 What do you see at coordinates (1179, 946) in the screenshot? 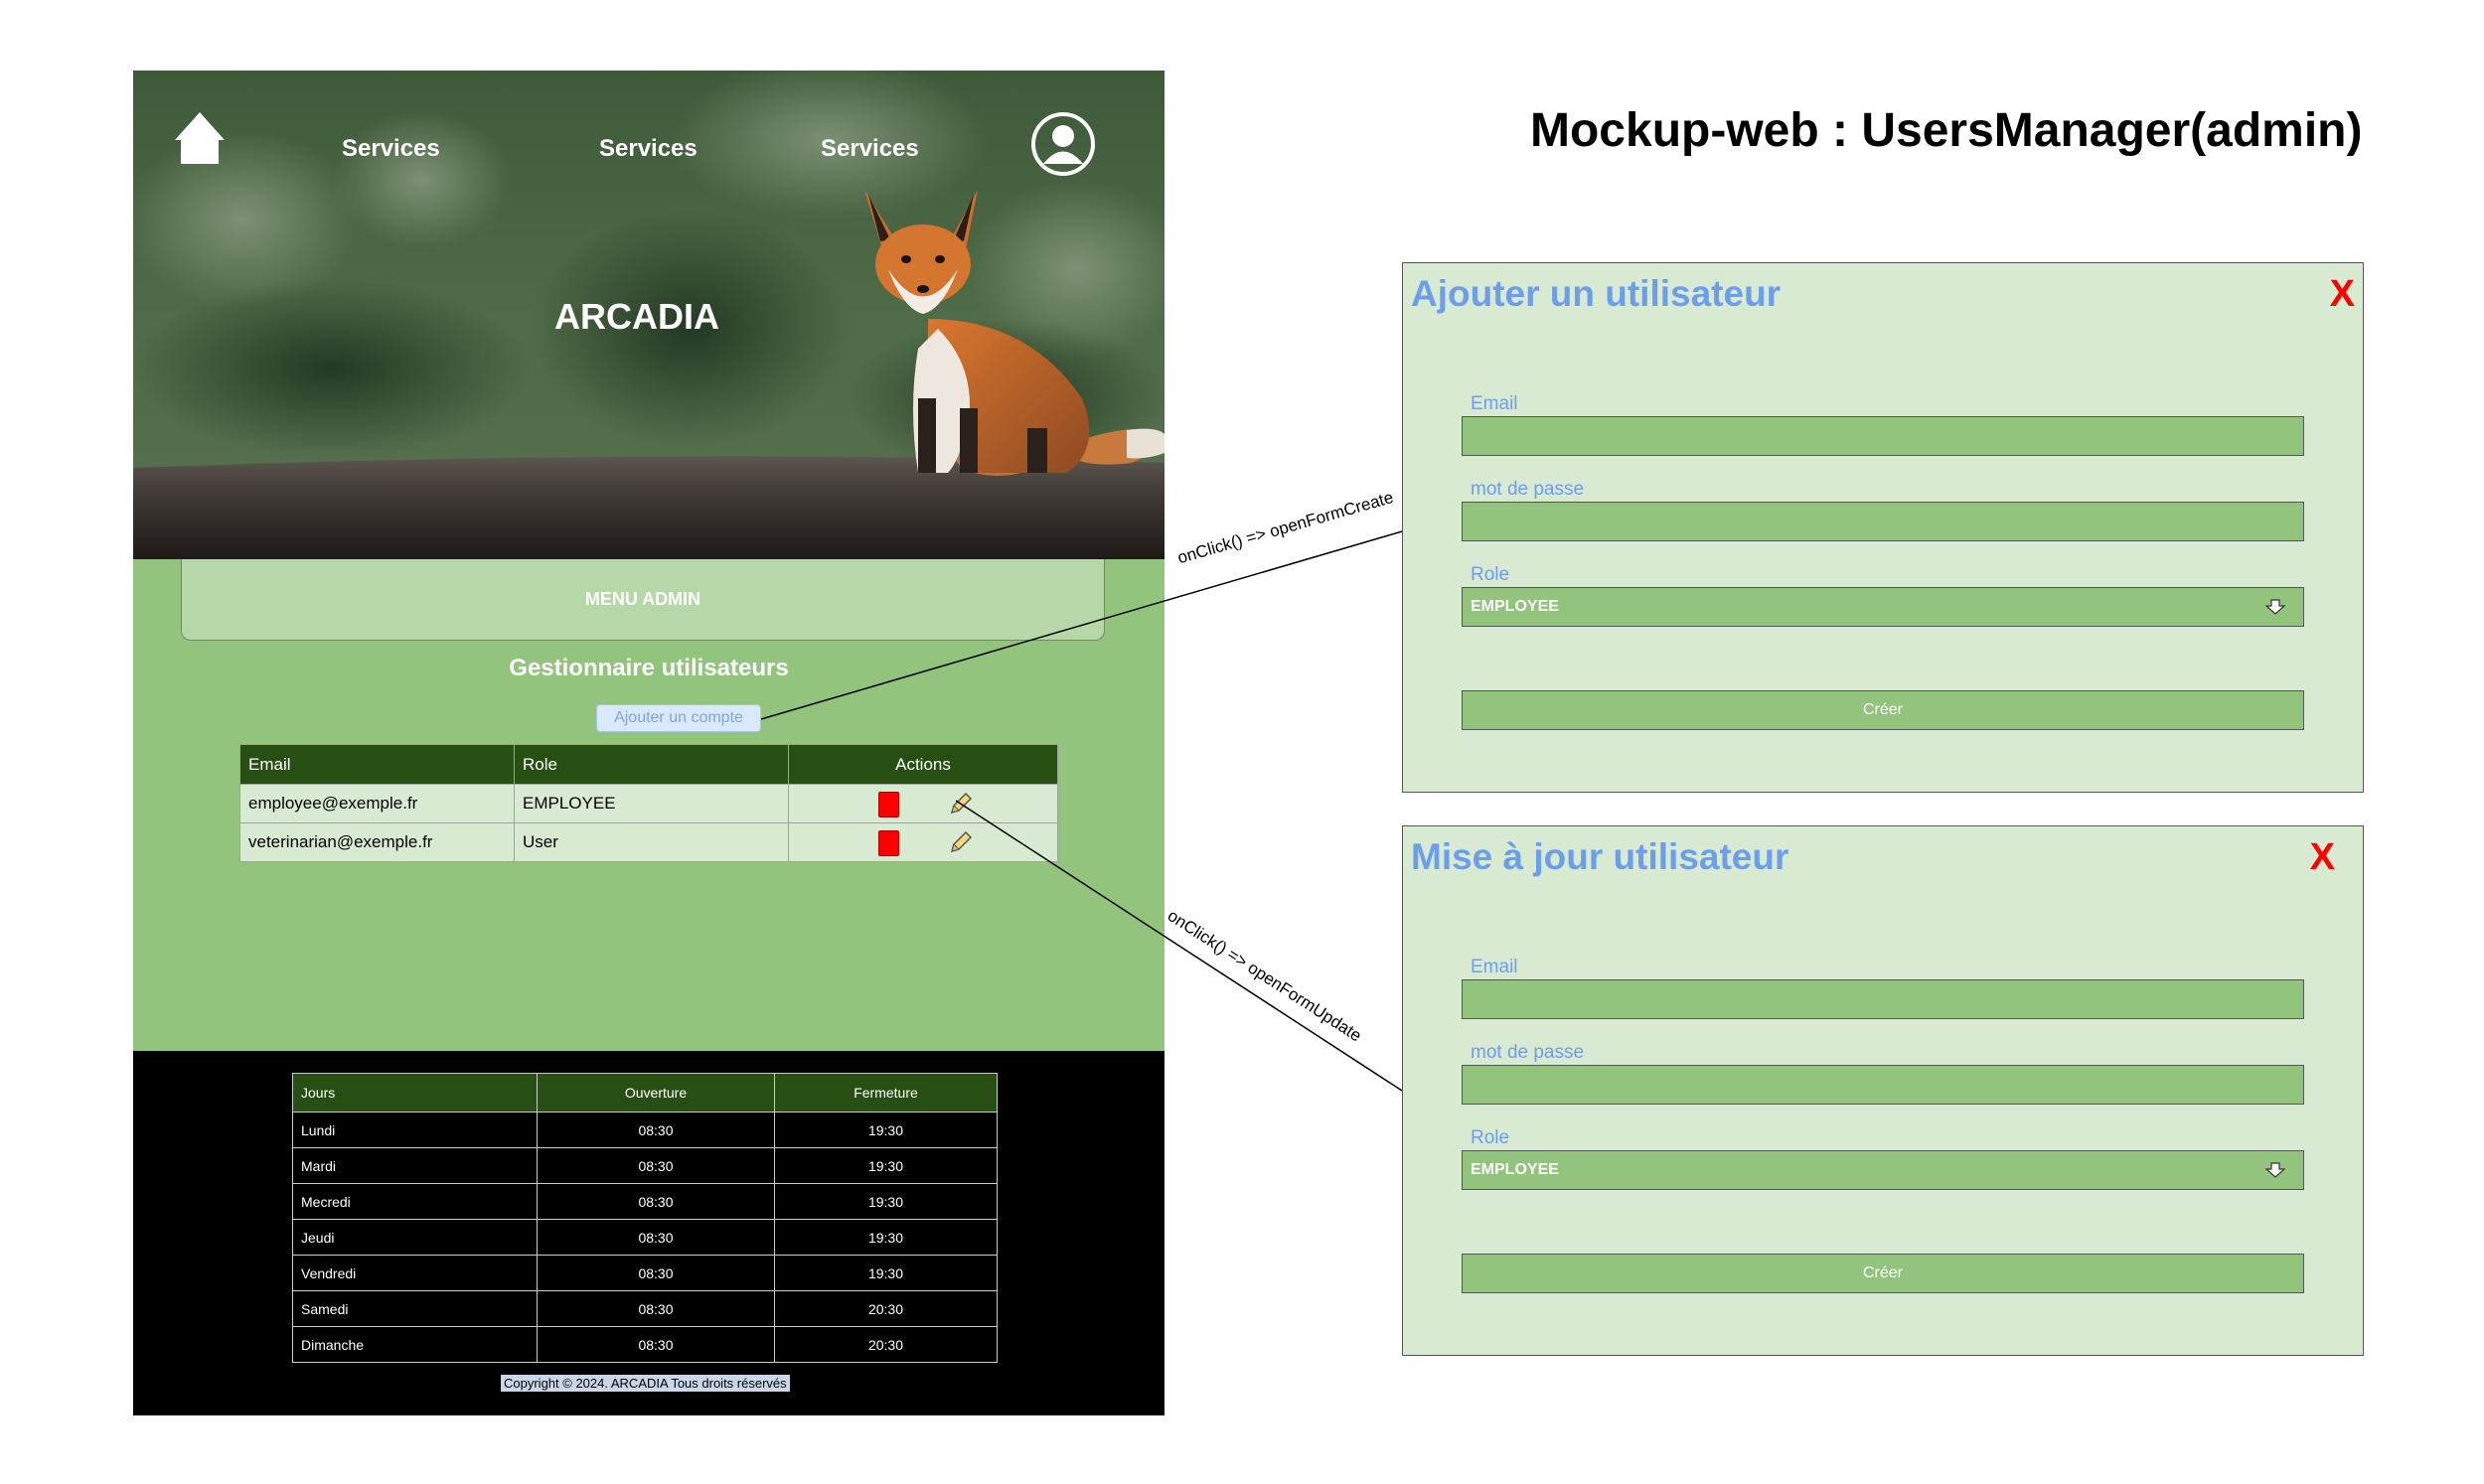
I see `connector-update-line` at bounding box center [1179, 946].